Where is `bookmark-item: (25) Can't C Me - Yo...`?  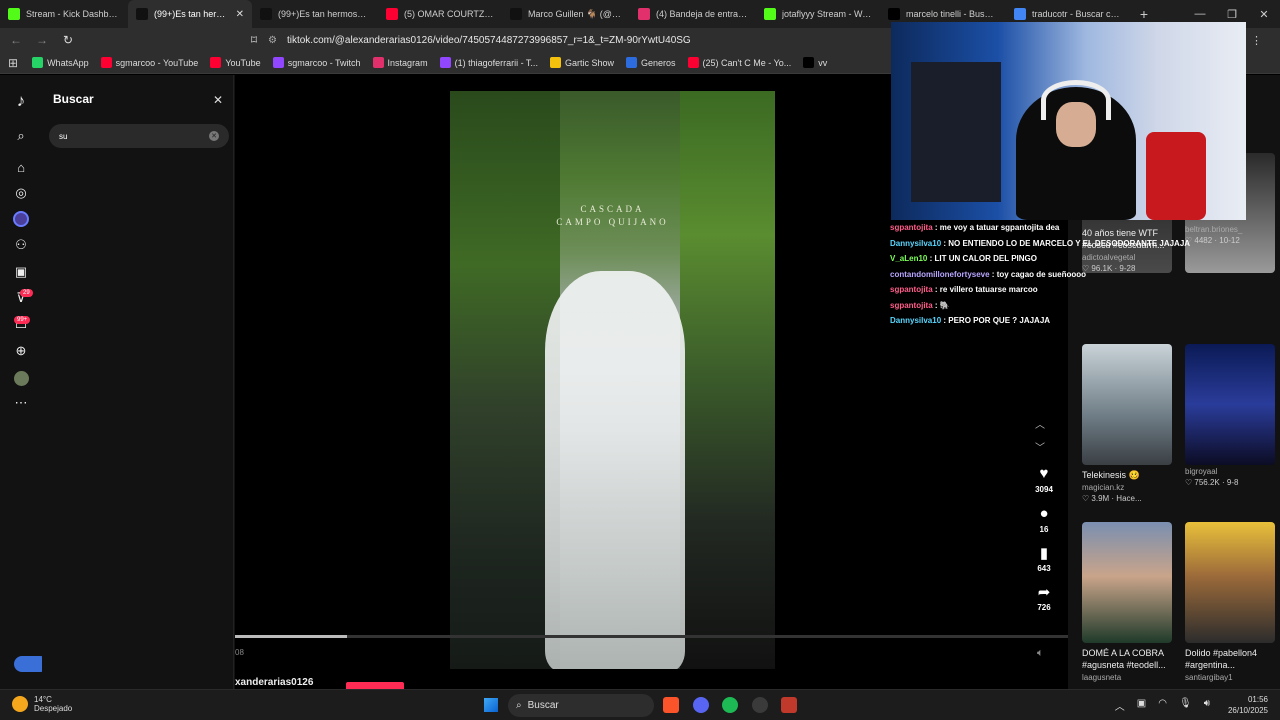 bookmark-item: (25) Can't C Me - Yo... is located at coordinates (739, 62).